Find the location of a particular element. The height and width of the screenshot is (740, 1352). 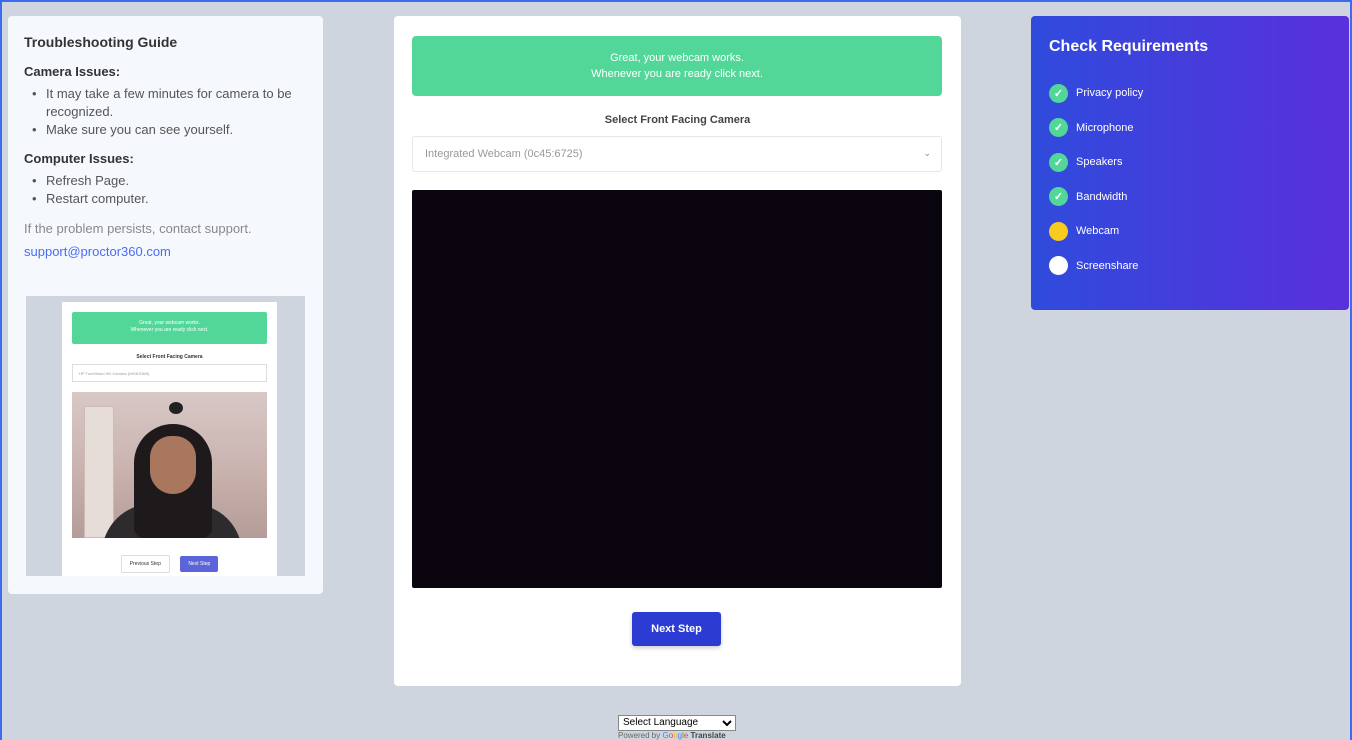

example-banner-line: Whenever you are ready click next. is located at coordinates (169, 330).